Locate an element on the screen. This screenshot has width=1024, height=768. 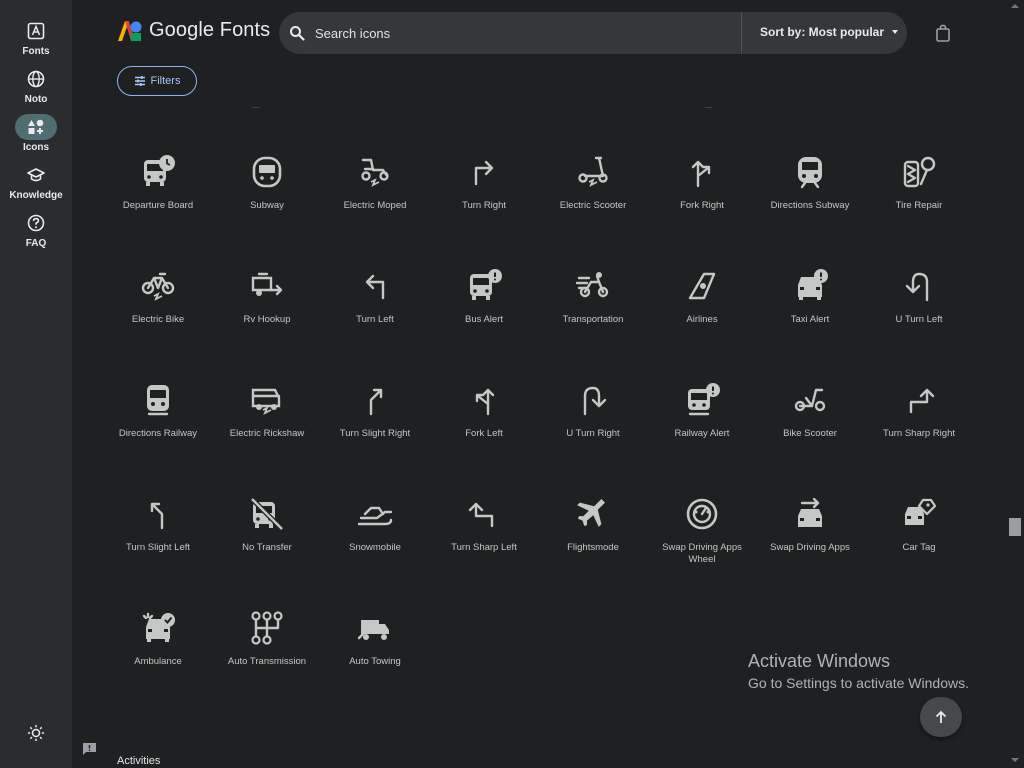
nav-item-icons: Icons is located at coordinates (36, 133).